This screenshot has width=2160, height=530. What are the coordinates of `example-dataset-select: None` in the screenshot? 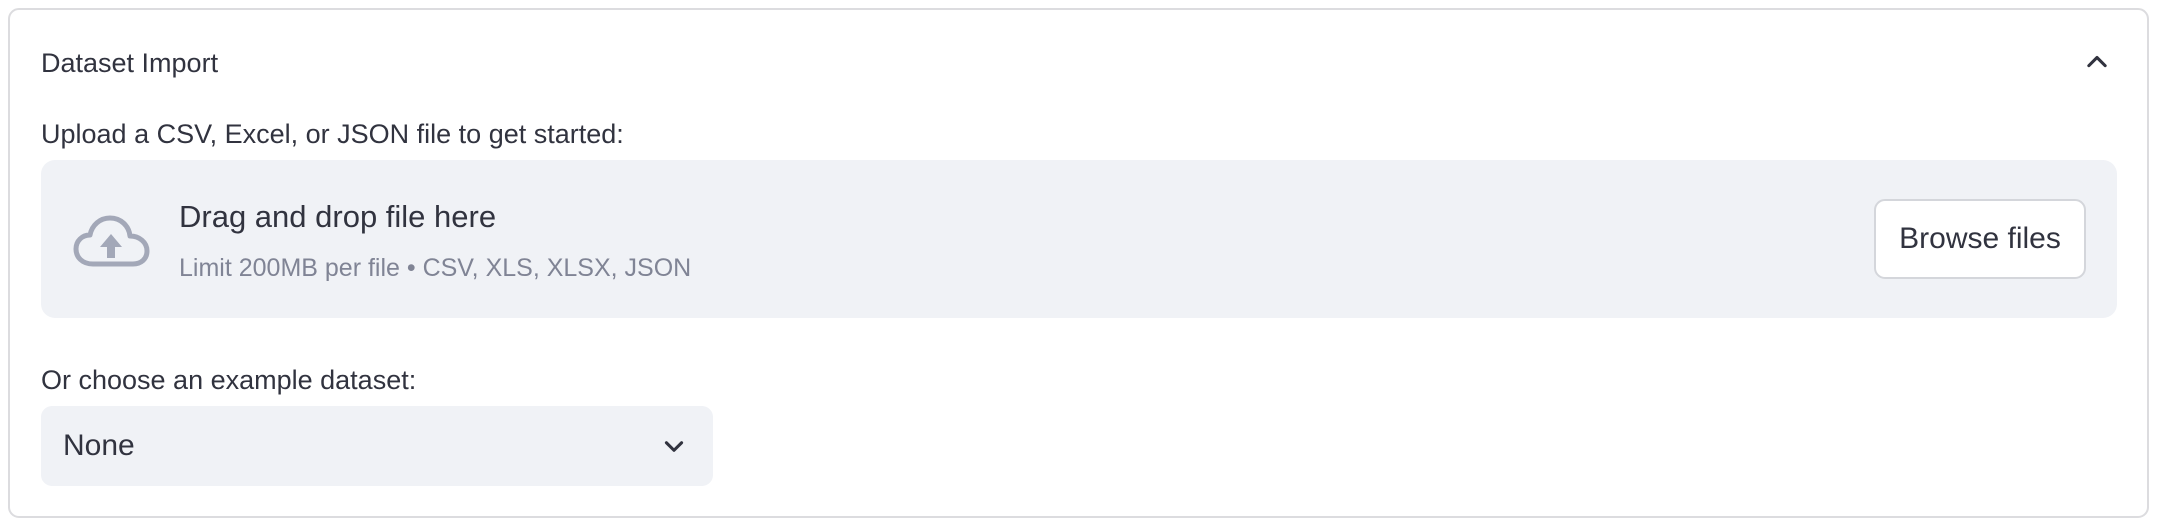 It's located at (377, 446).